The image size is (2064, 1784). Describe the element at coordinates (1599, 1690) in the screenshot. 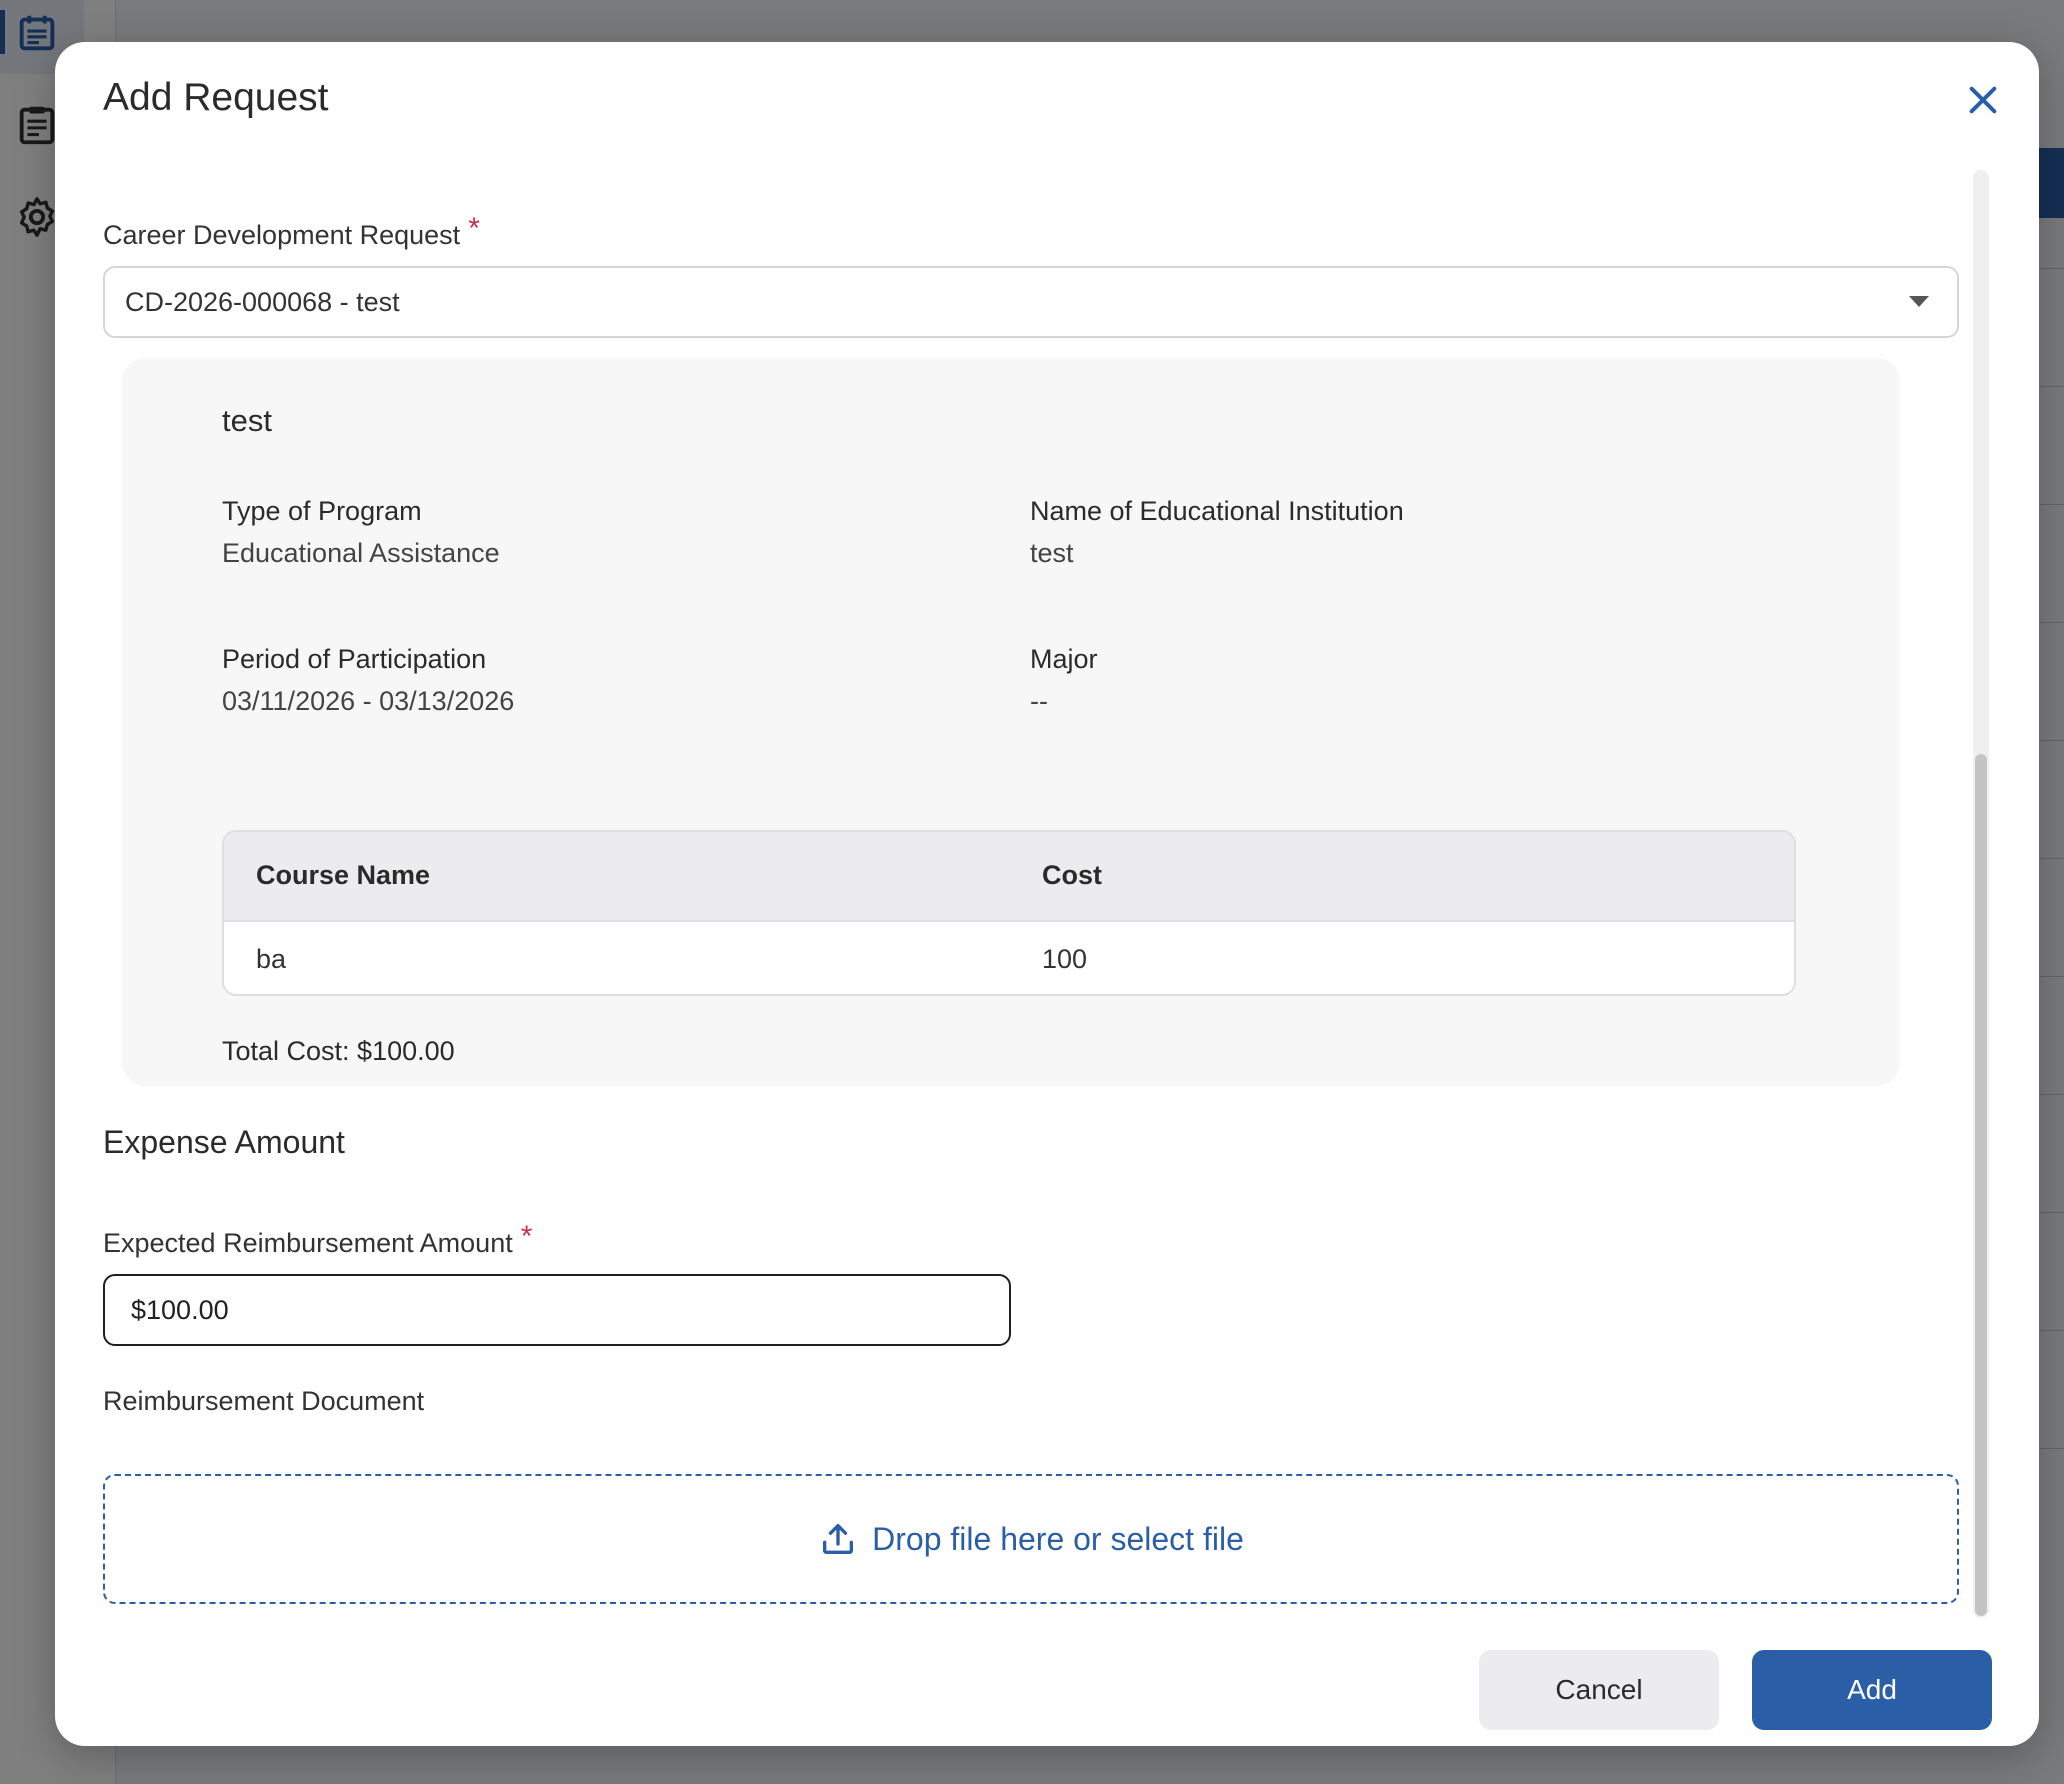

I see `cancel-button: Cancel` at that location.